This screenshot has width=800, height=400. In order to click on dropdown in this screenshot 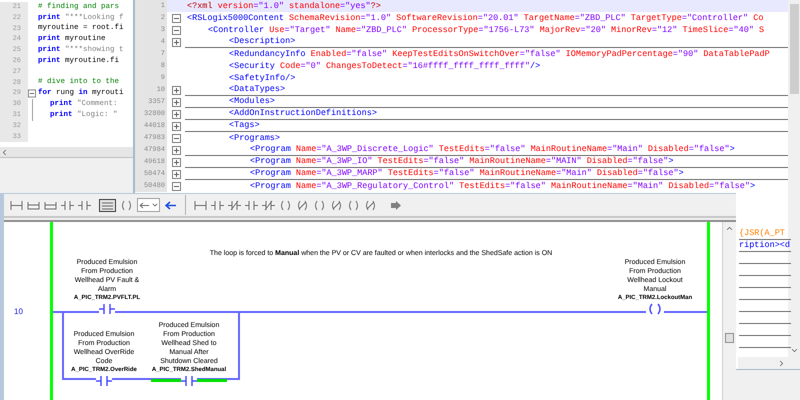, I will do `click(148, 205)`.